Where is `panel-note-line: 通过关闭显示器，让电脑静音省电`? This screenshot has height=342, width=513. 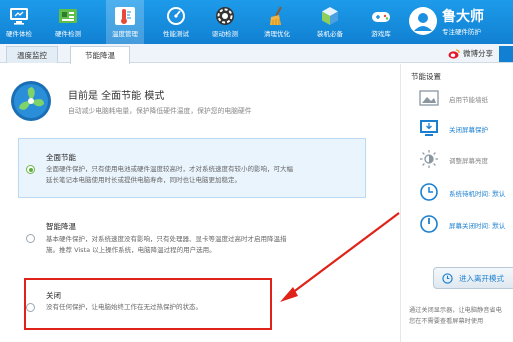 panel-note-line: 通过关闭显示器，让电脑静音省电 is located at coordinates (455, 310).